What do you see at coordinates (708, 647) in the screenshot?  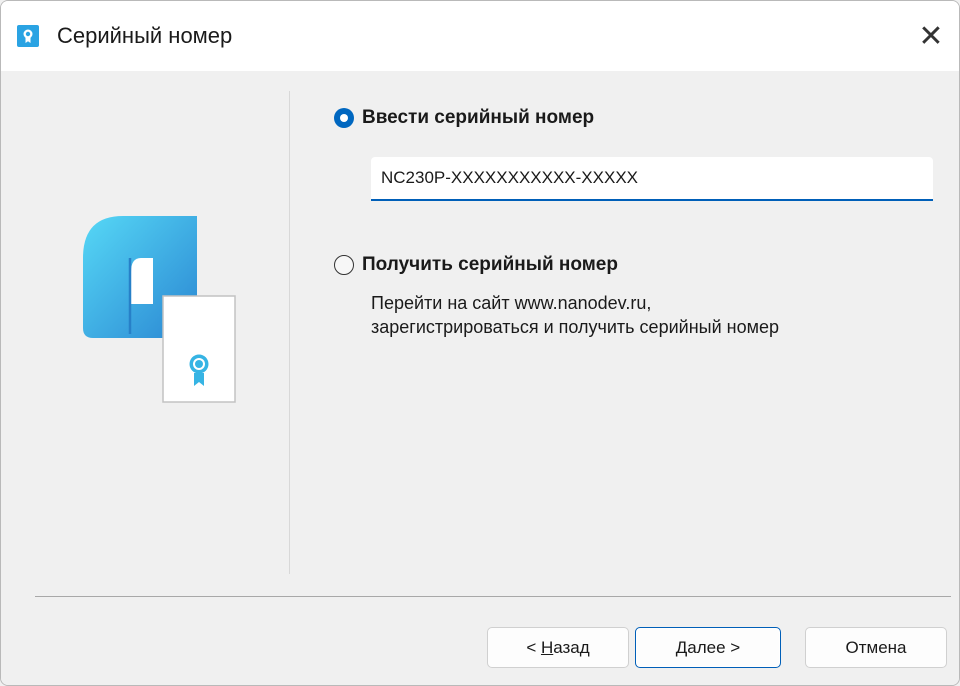 I see `next-button: Далее >` at bounding box center [708, 647].